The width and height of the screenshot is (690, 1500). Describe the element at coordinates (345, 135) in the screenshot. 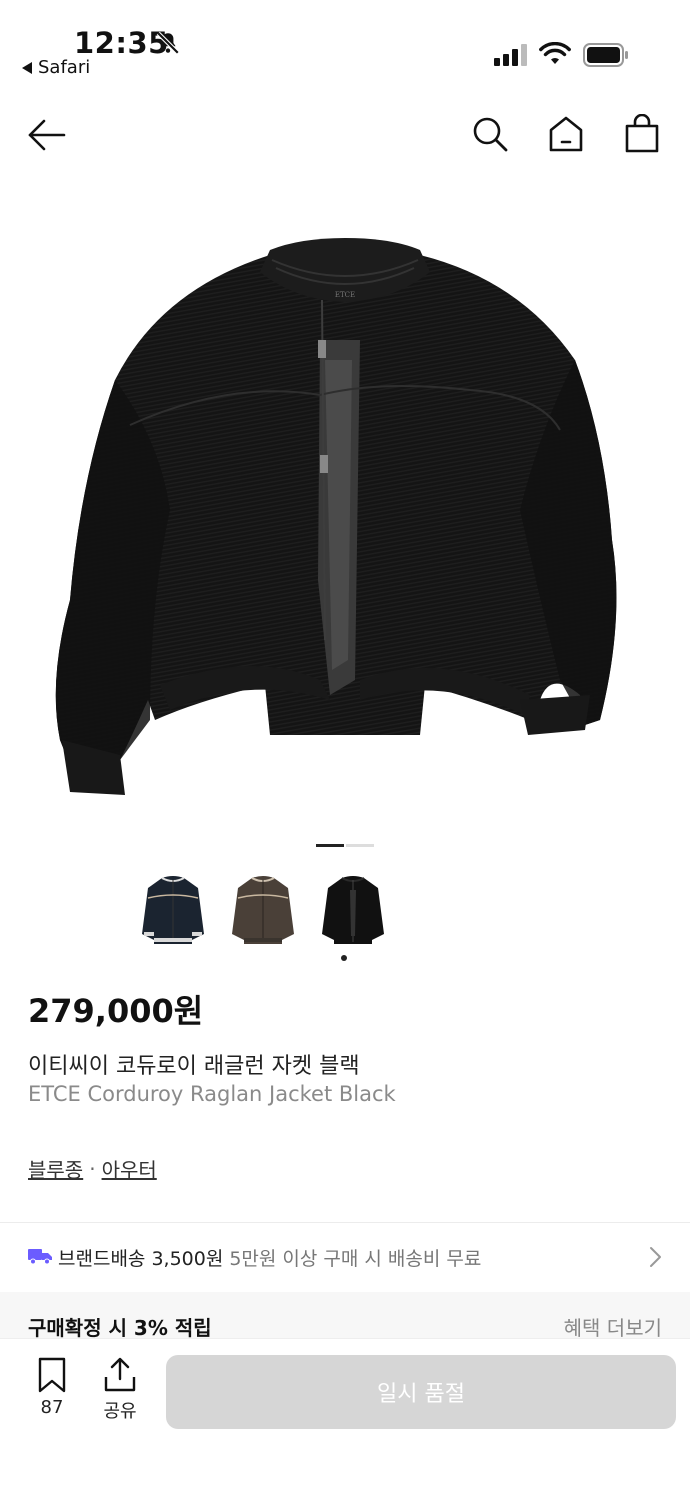

I see `top-nav` at that location.